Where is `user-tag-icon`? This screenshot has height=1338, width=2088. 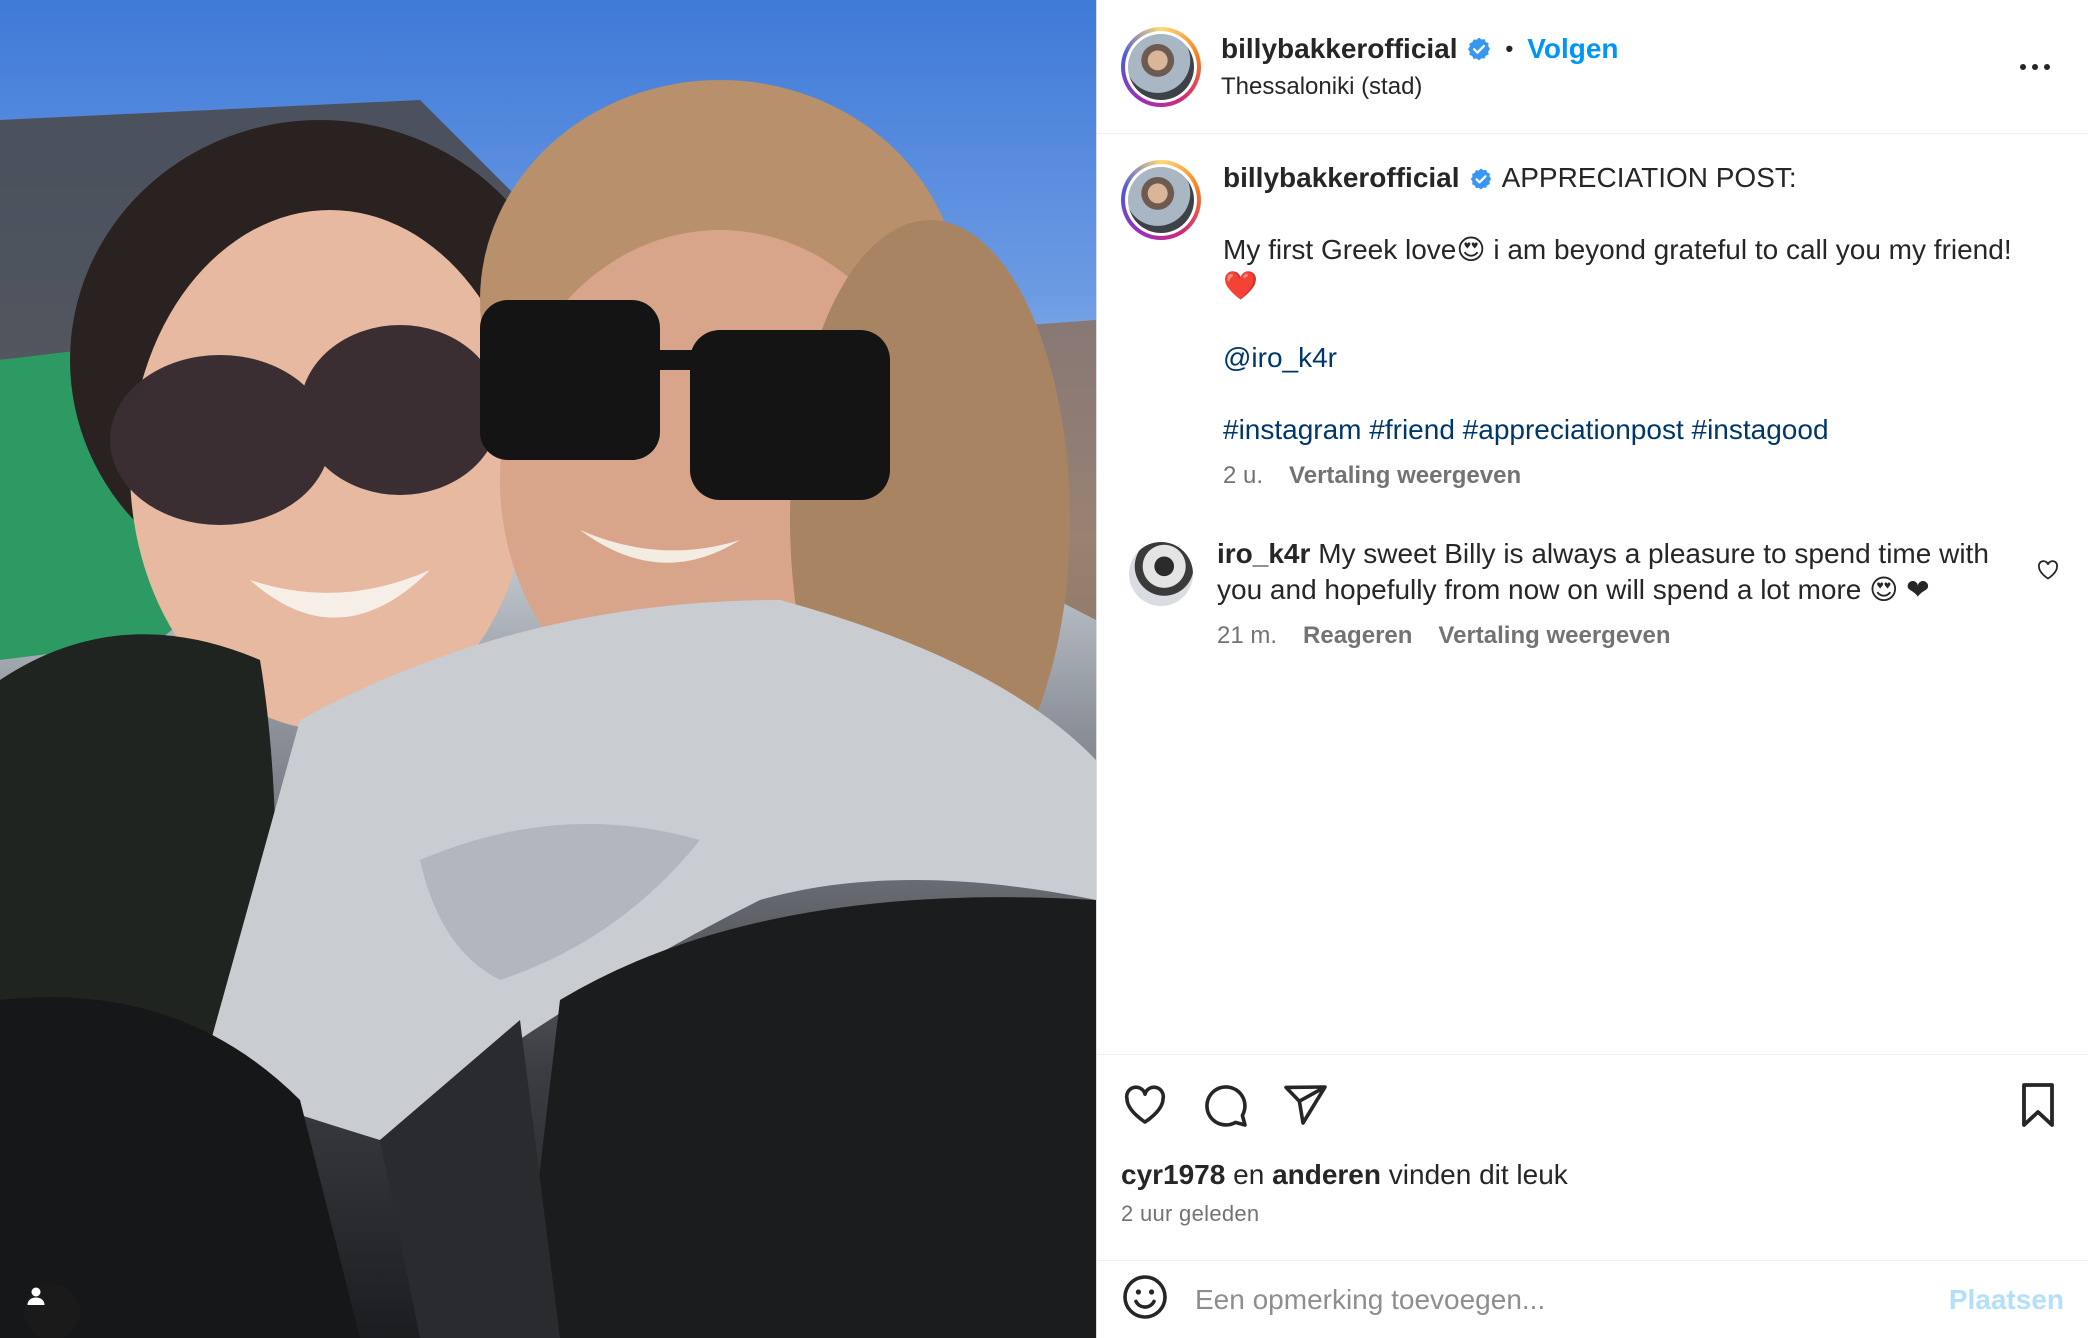
user-tag-icon is located at coordinates (36, 1296).